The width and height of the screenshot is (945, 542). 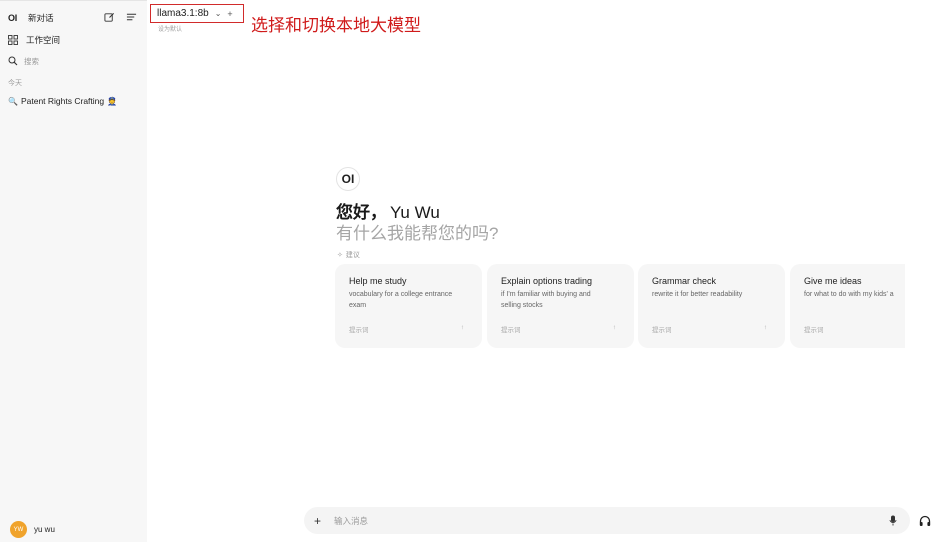 I want to click on suggestions-label: ✧ 建议, so click(x=348, y=255).